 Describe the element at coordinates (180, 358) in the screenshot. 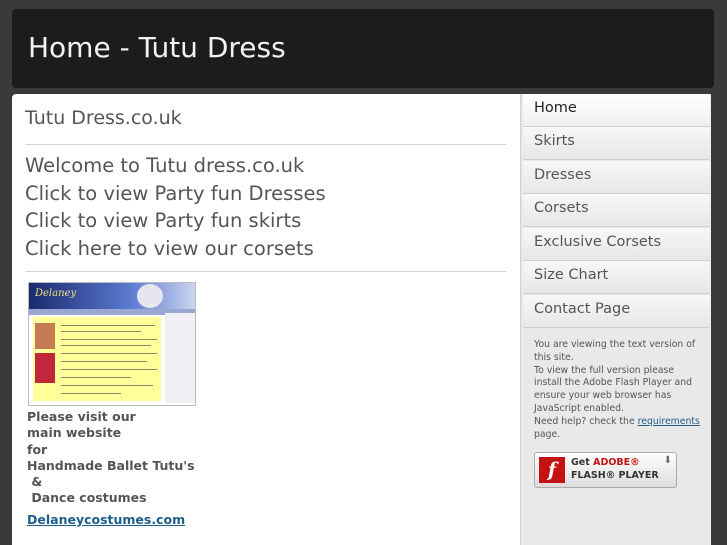

I see `thumbnail-sidebar` at that location.